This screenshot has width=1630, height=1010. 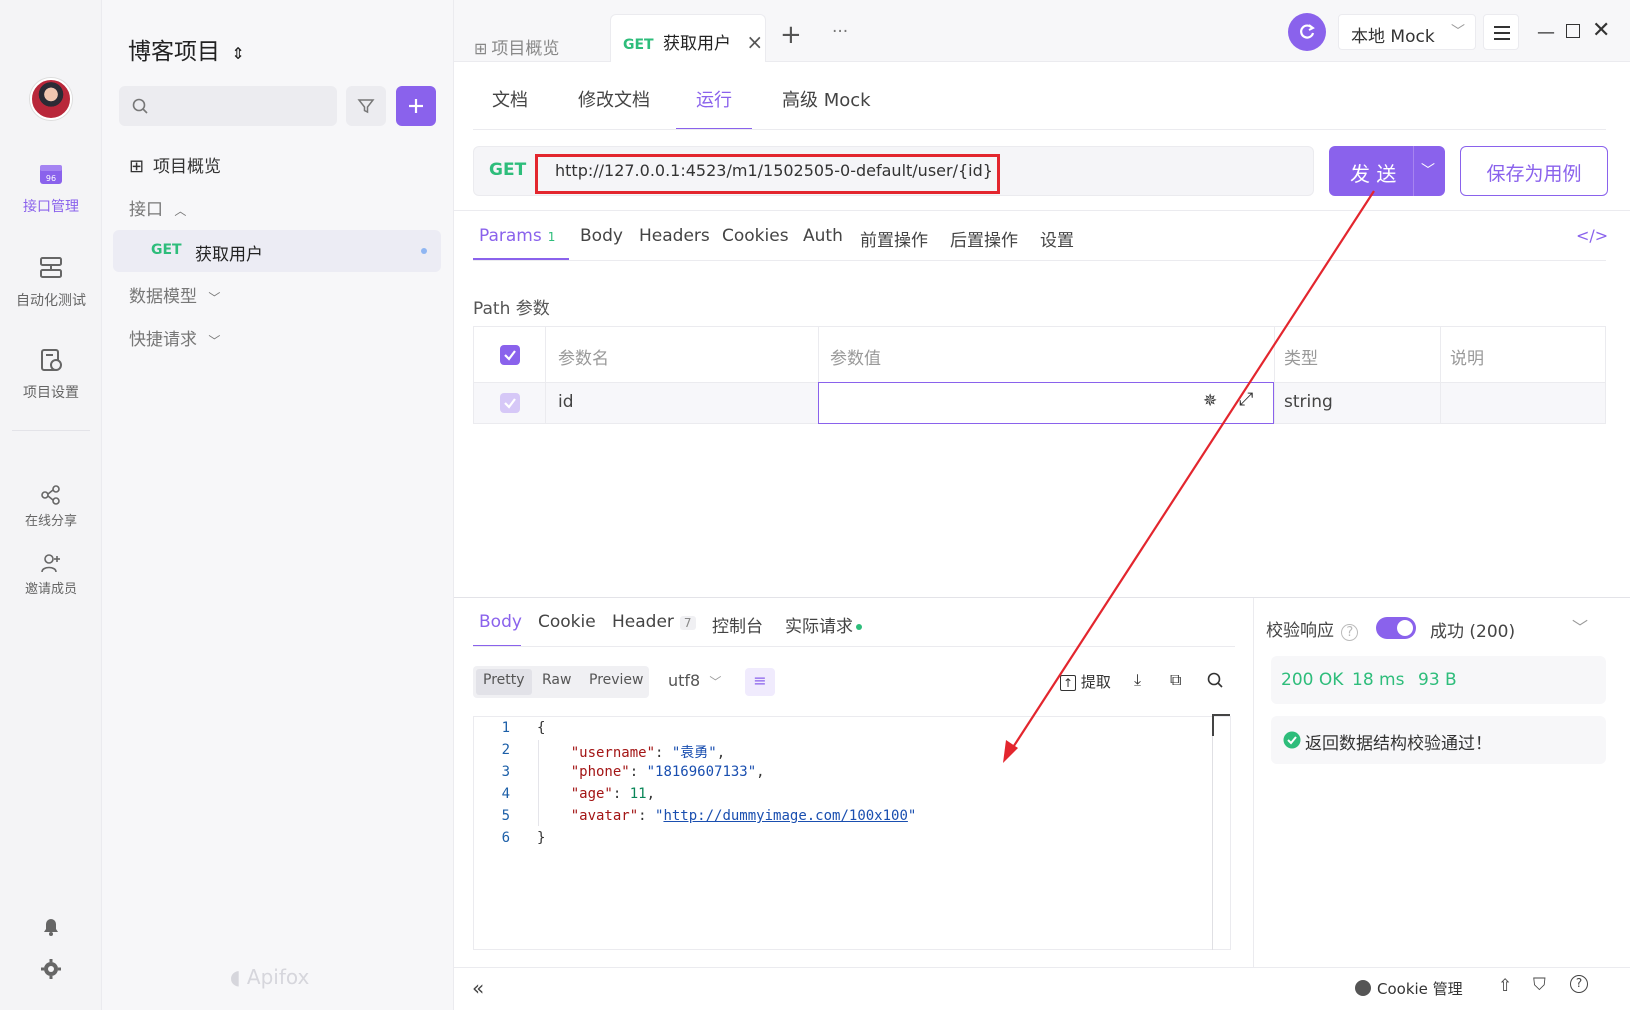 I want to click on tab-post-processors: 后置操作, so click(x=984, y=238).